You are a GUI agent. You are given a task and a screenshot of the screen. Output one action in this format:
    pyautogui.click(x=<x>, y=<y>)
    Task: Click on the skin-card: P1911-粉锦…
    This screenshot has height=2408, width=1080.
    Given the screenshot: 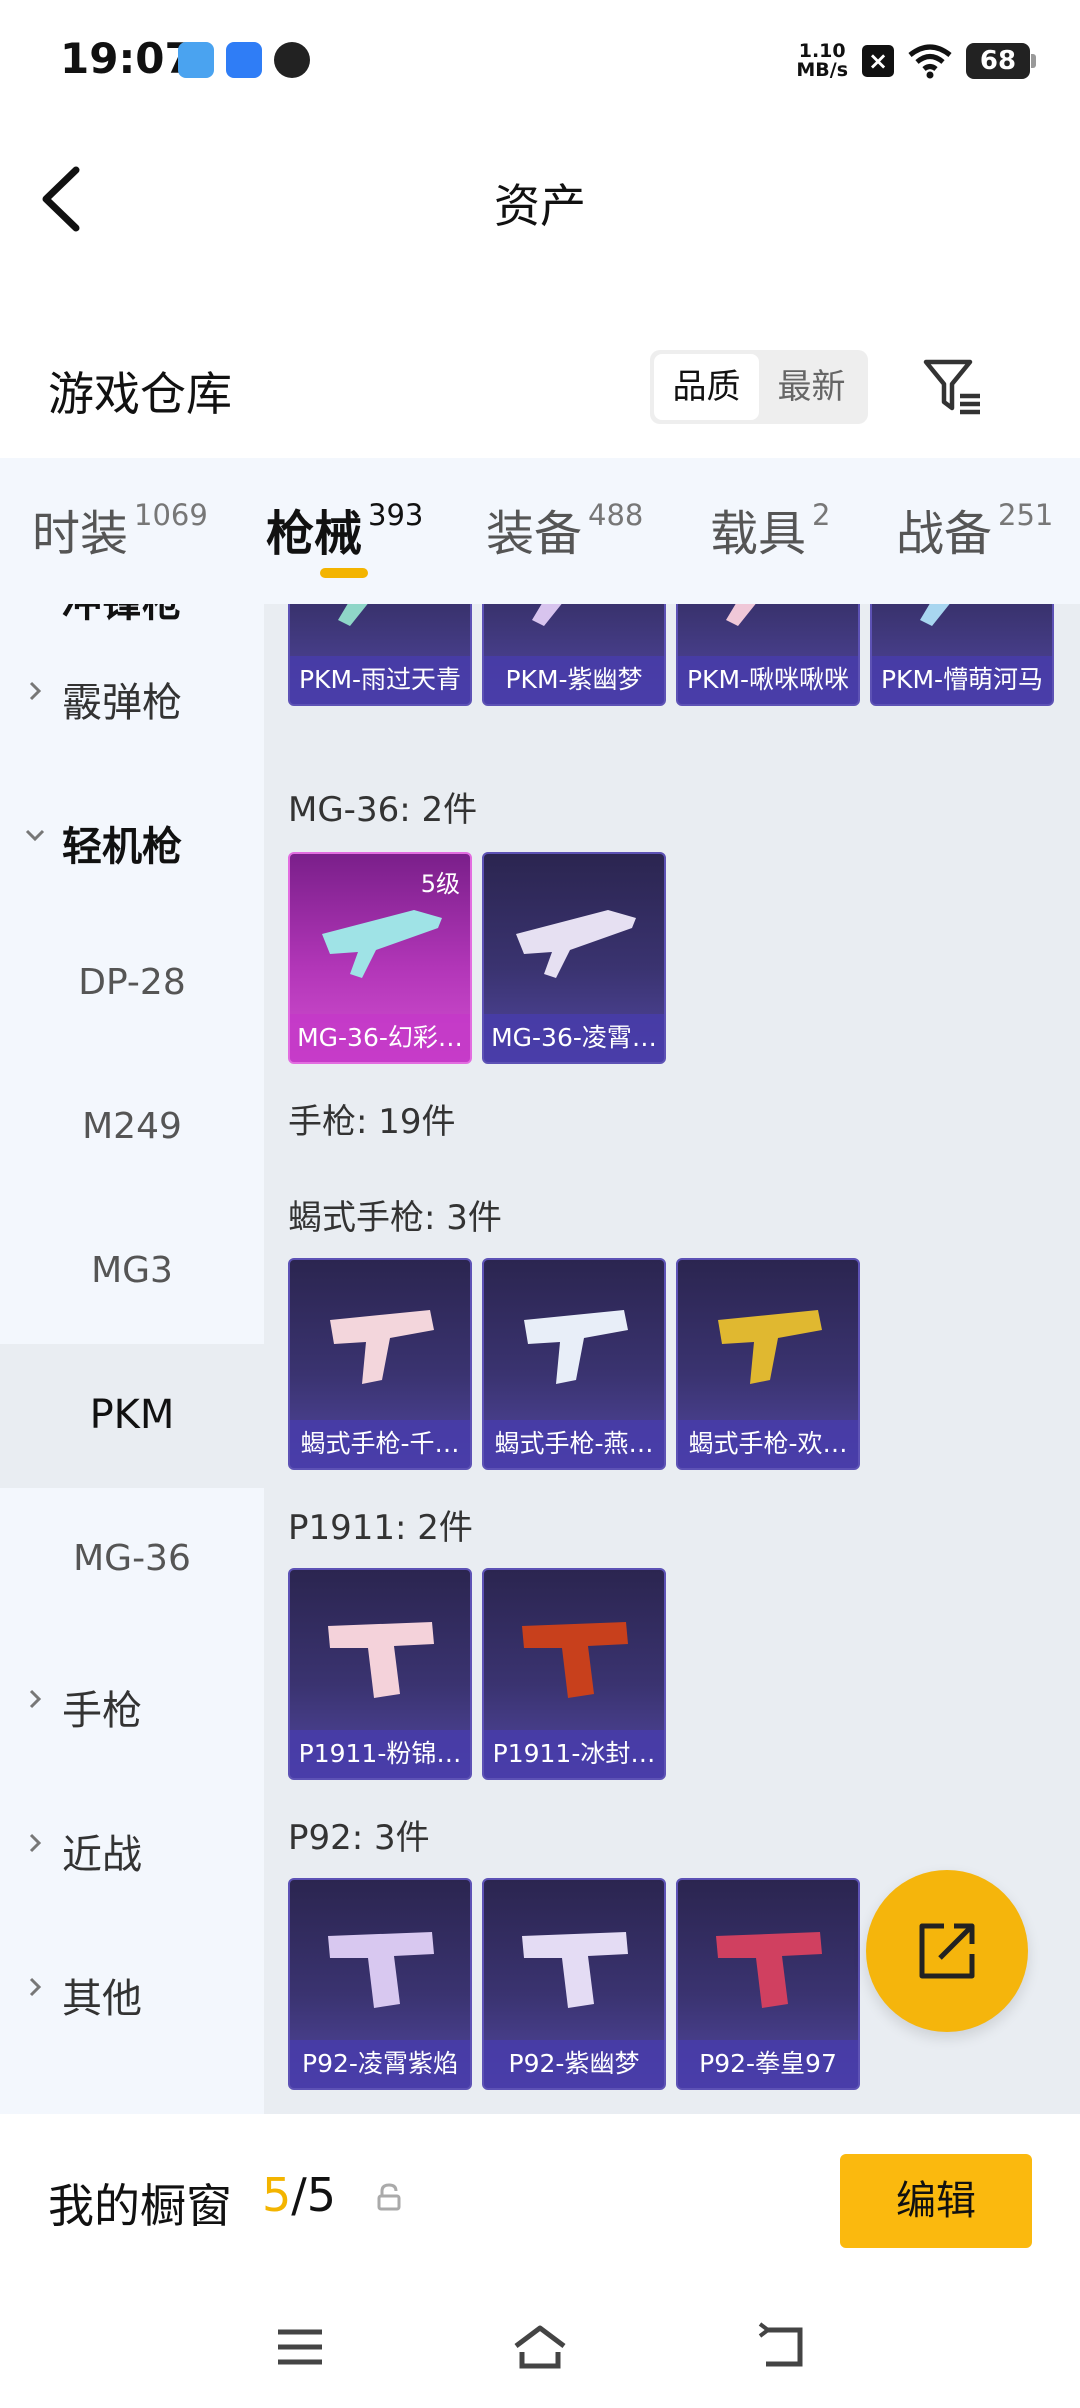 What is the action you would take?
    pyautogui.click(x=380, y=1674)
    